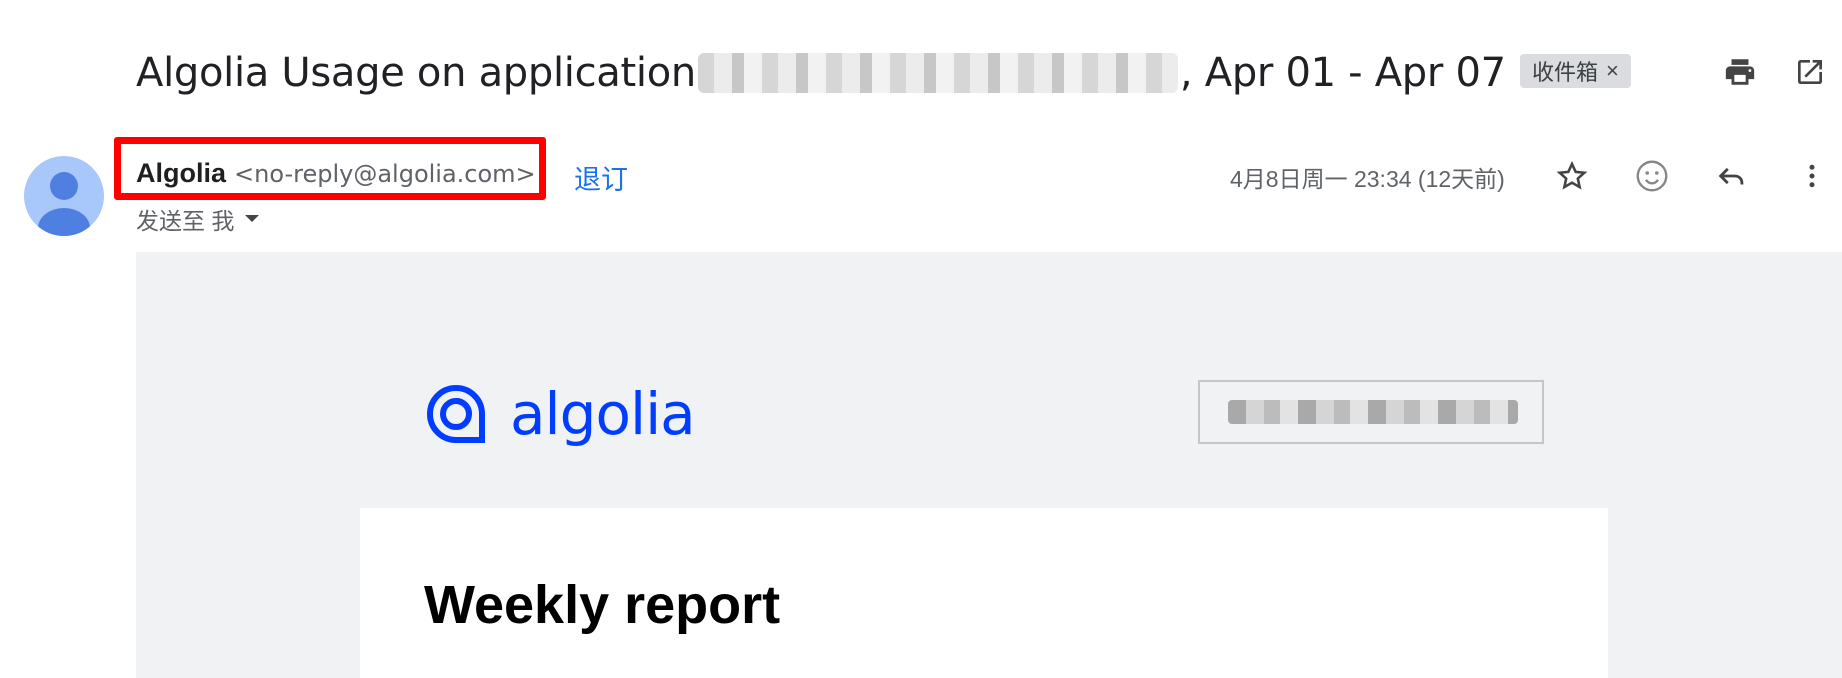 Image resolution: width=1842 pixels, height=678 pixels. What do you see at coordinates (1612, 71) in the screenshot?
I see `remove-label-icon: ×` at bounding box center [1612, 71].